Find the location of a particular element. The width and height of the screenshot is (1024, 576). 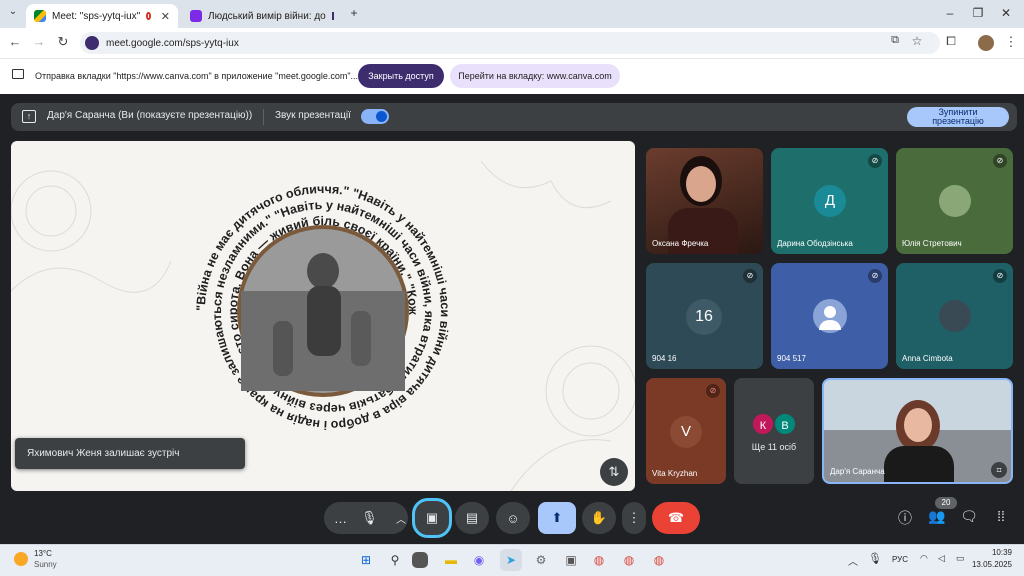

keyboard-language: РУС is located at coordinates (900, 559).